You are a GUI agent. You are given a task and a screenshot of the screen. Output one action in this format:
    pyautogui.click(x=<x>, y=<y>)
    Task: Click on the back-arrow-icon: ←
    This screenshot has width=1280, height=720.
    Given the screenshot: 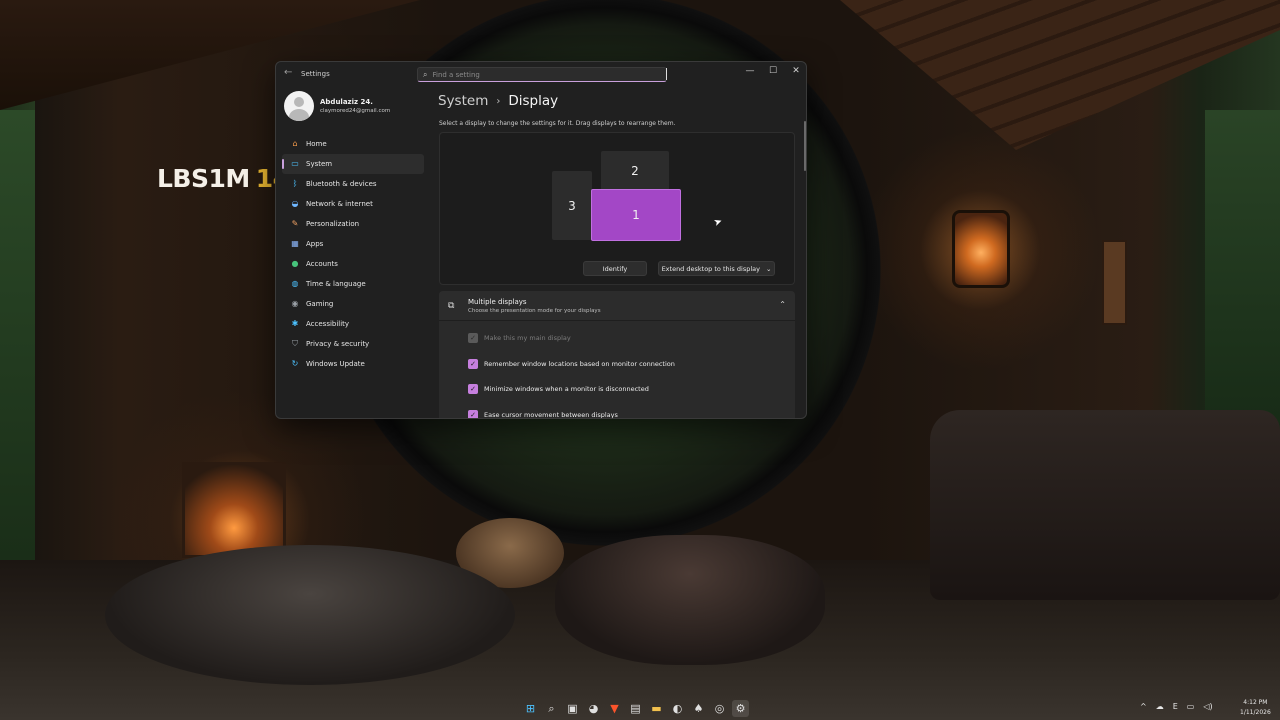 What is the action you would take?
    pyautogui.click(x=288, y=72)
    